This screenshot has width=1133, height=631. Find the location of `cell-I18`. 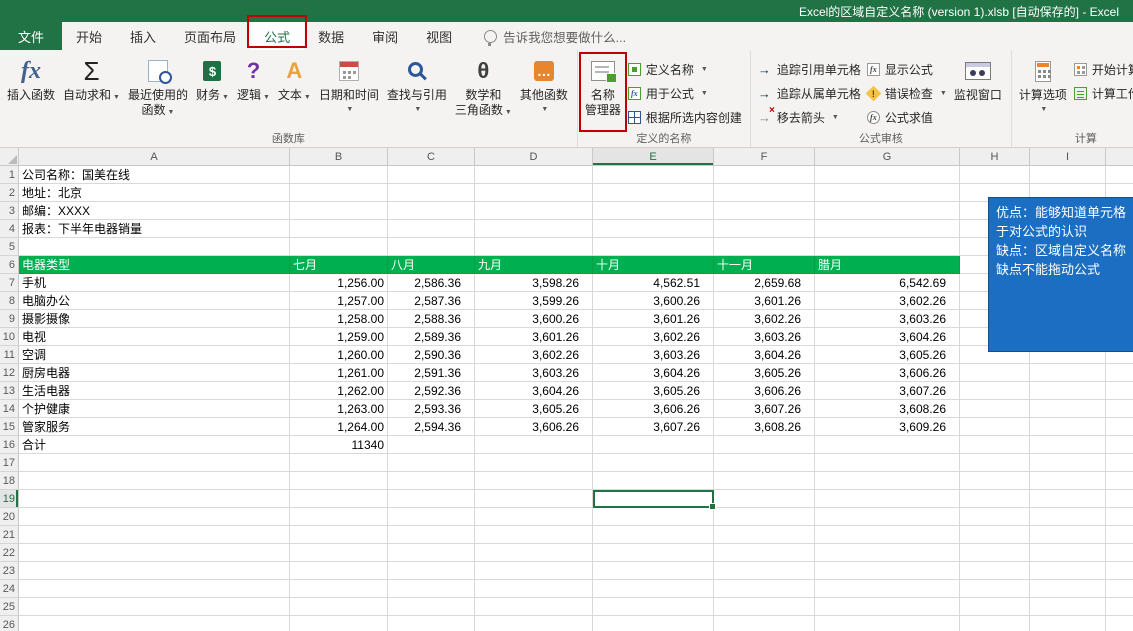

cell-I18 is located at coordinates (1068, 481).